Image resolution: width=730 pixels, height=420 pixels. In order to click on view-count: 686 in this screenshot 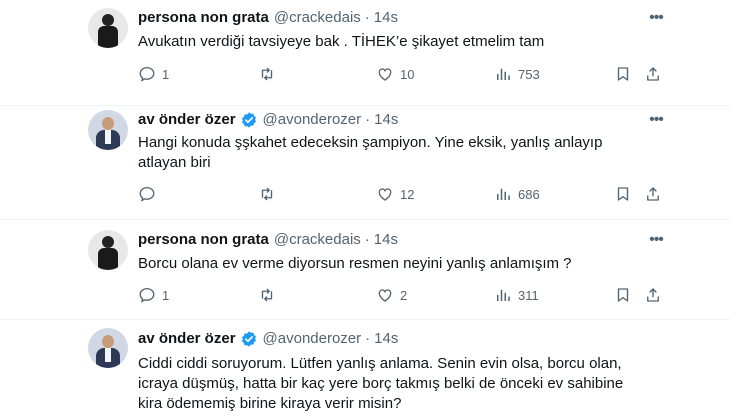, I will do `click(529, 194)`.